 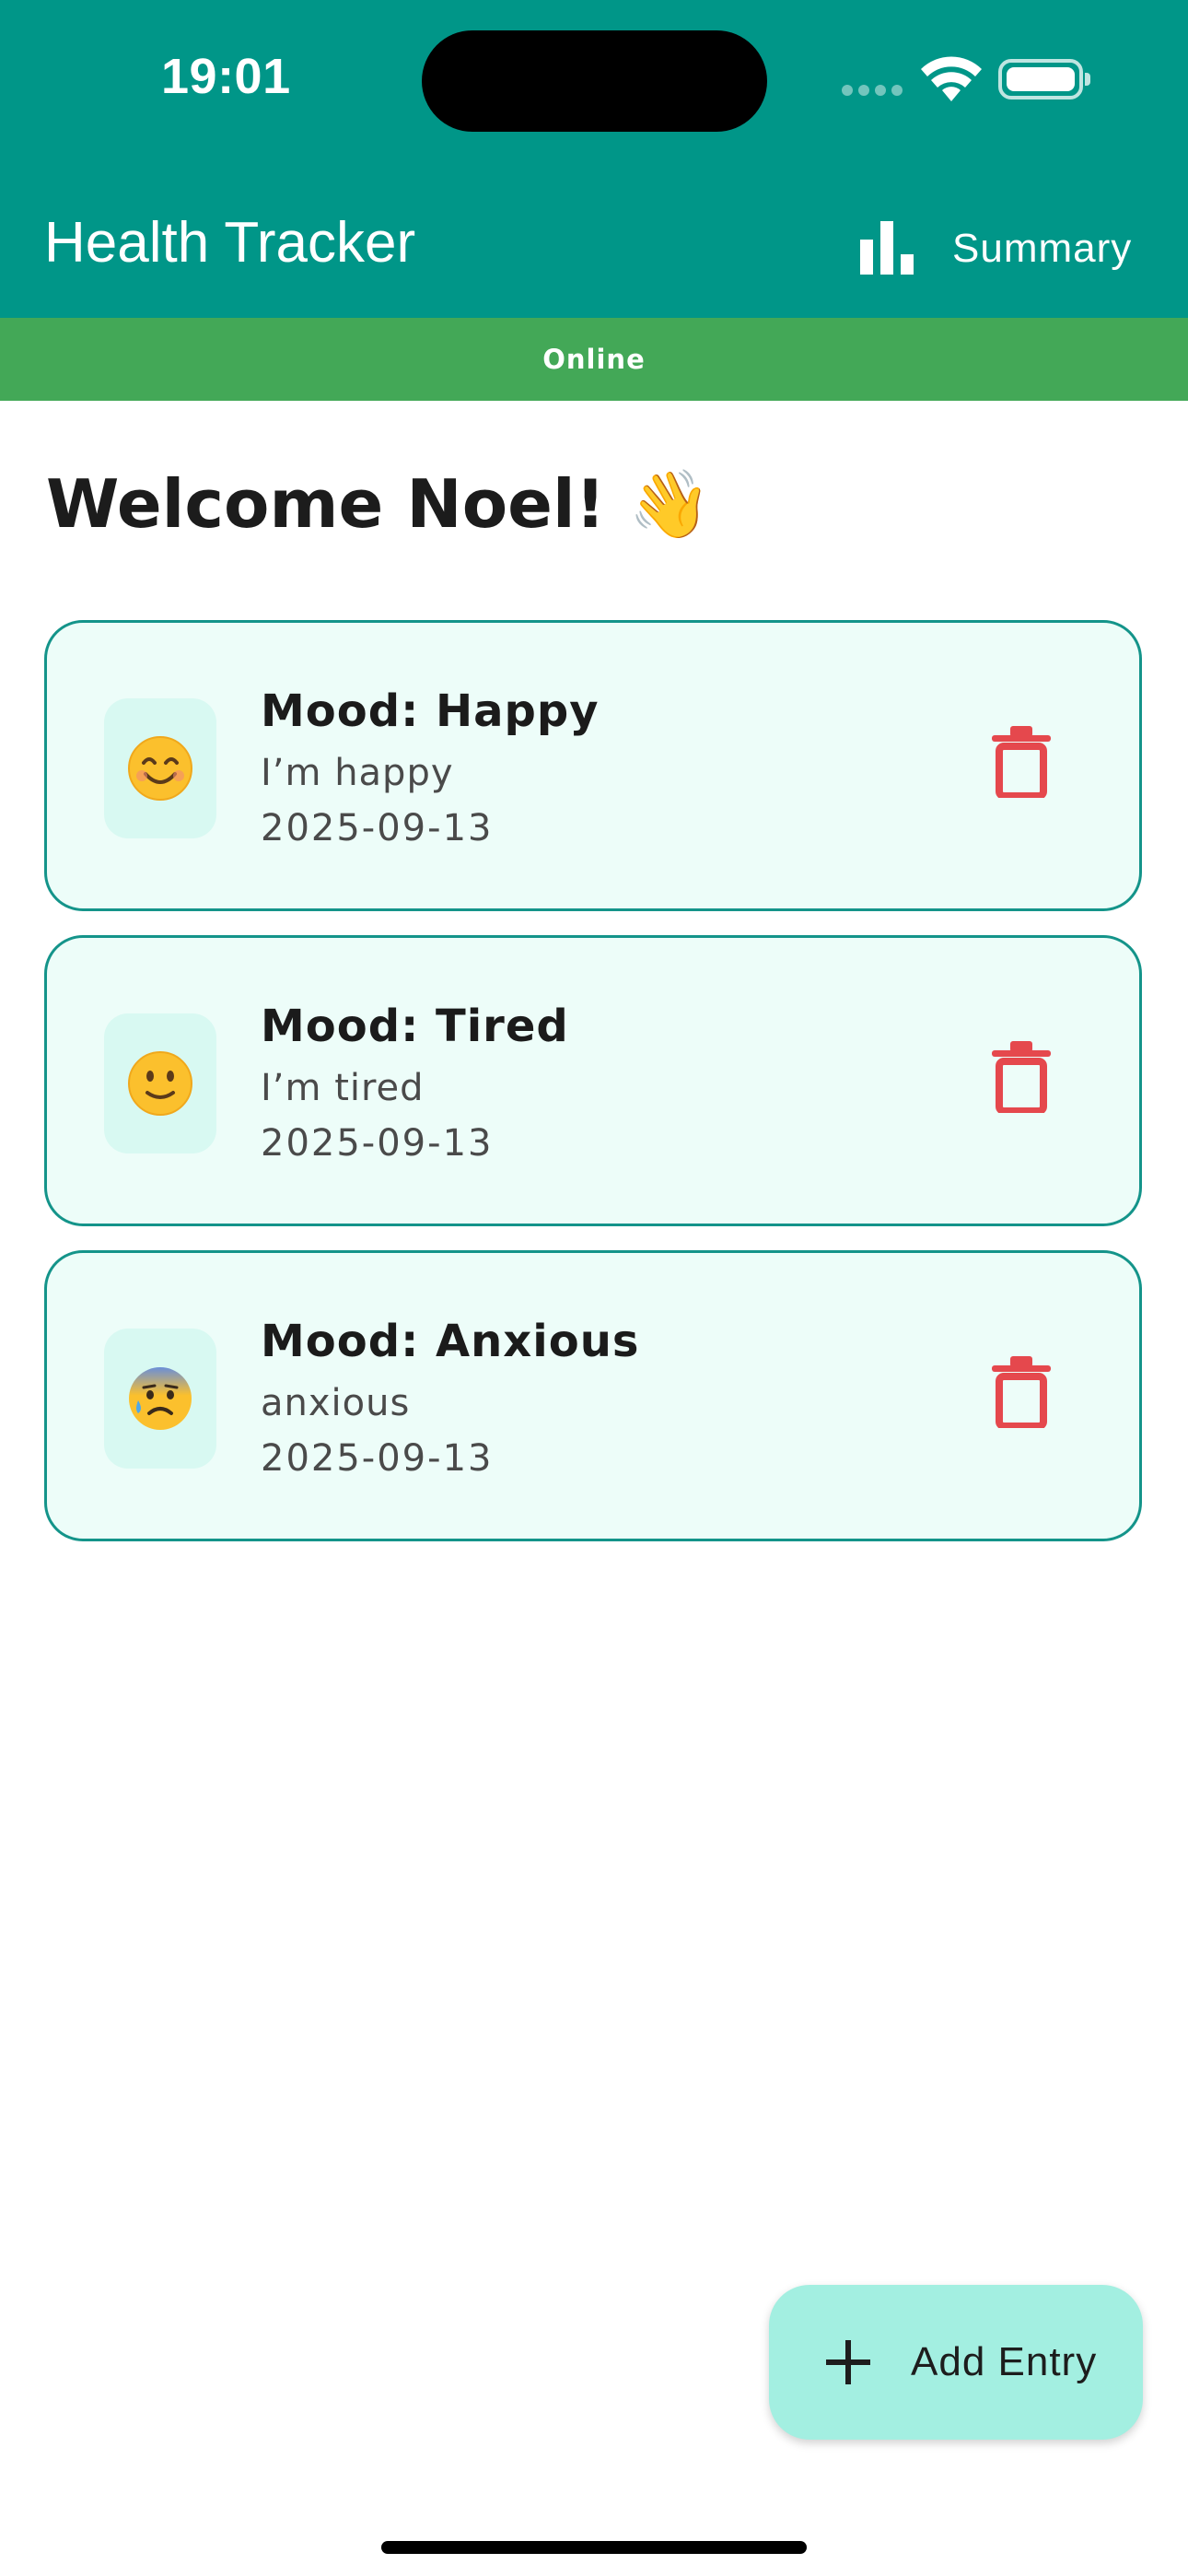 What do you see at coordinates (1004, 2361) in the screenshot?
I see `add-entry-label: Add Entry` at bounding box center [1004, 2361].